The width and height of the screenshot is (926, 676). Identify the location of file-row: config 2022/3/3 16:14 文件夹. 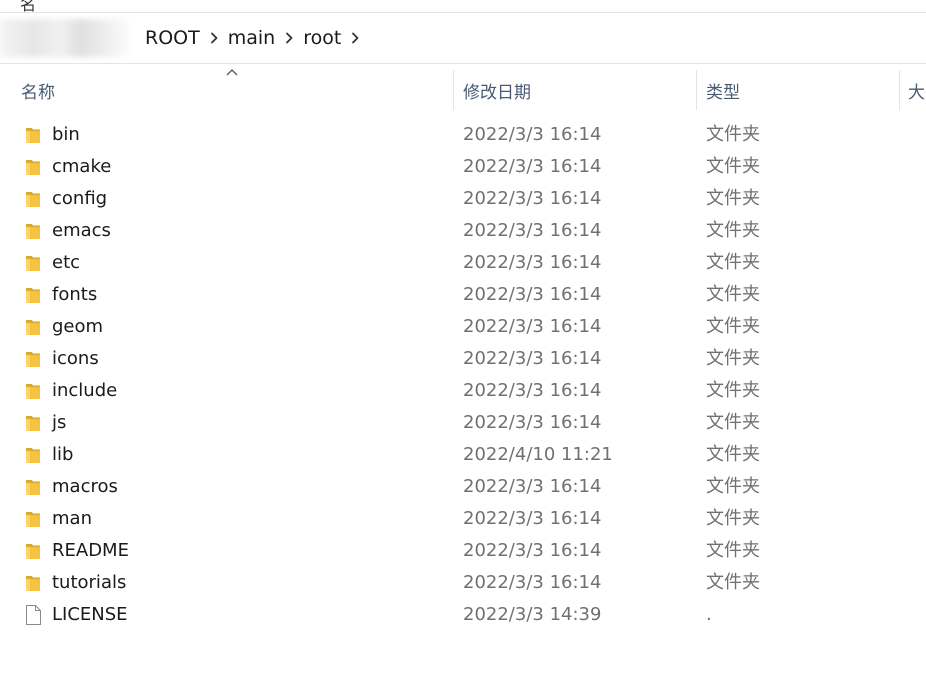
(463, 199).